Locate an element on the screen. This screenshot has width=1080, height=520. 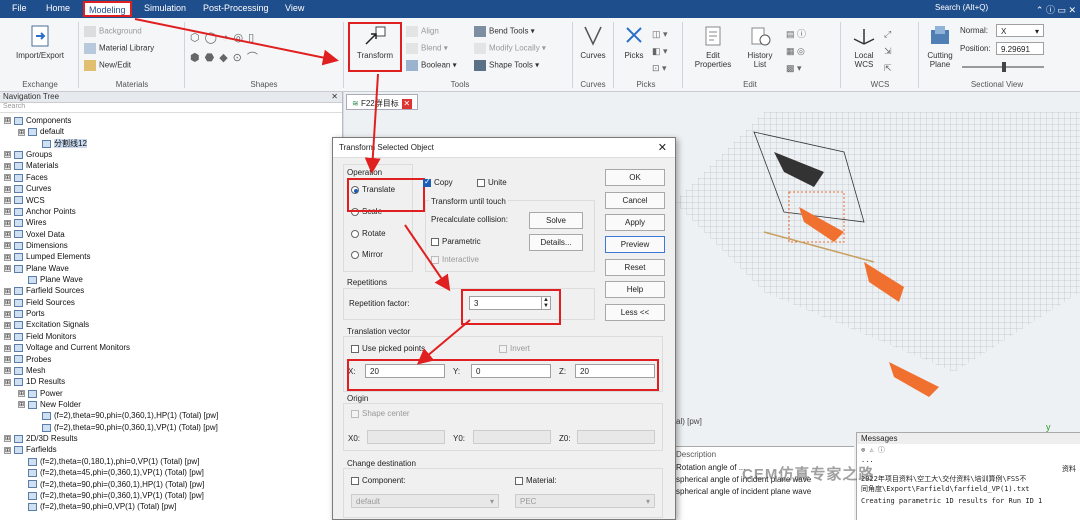
align-button: Align is located at coordinates (422, 31).